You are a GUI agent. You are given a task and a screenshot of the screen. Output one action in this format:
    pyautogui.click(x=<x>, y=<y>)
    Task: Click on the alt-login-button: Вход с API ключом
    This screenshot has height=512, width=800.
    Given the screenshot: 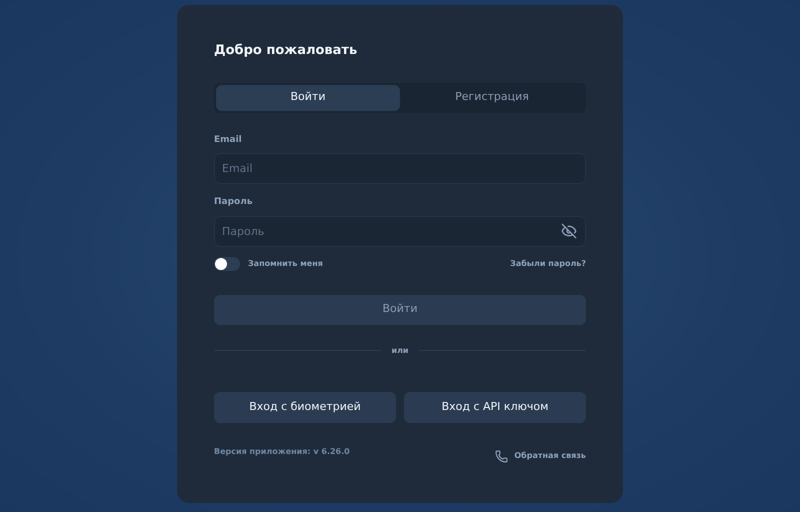 What is the action you would take?
    pyautogui.click(x=495, y=407)
    